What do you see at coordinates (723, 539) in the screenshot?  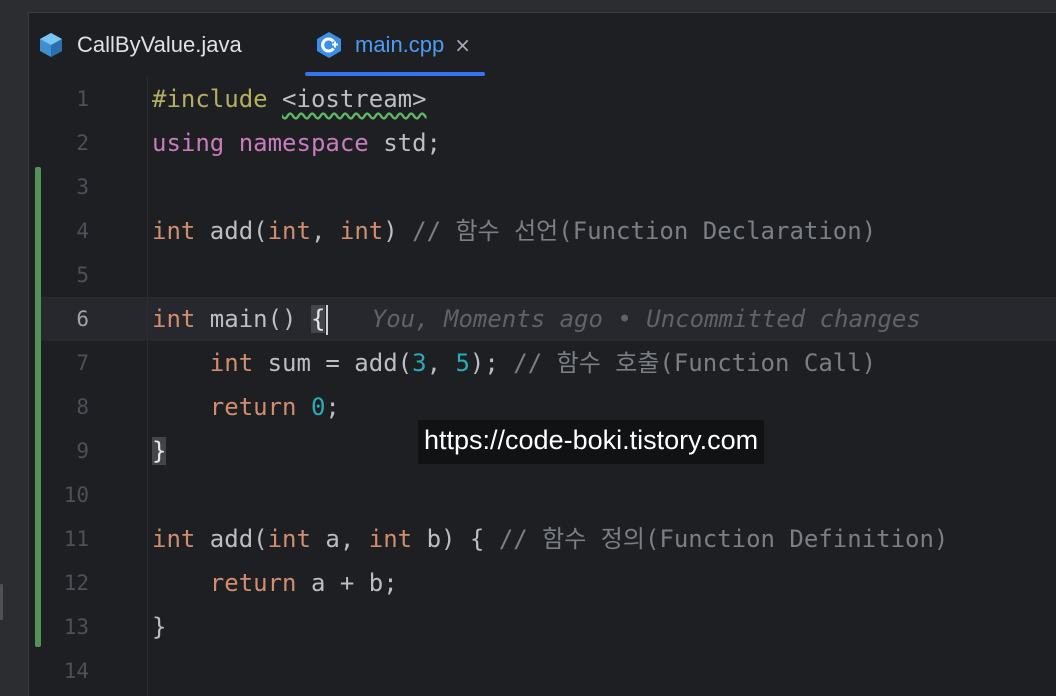 I see `comment: // 함수 정의(Function Definition)` at bounding box center [723, 539].